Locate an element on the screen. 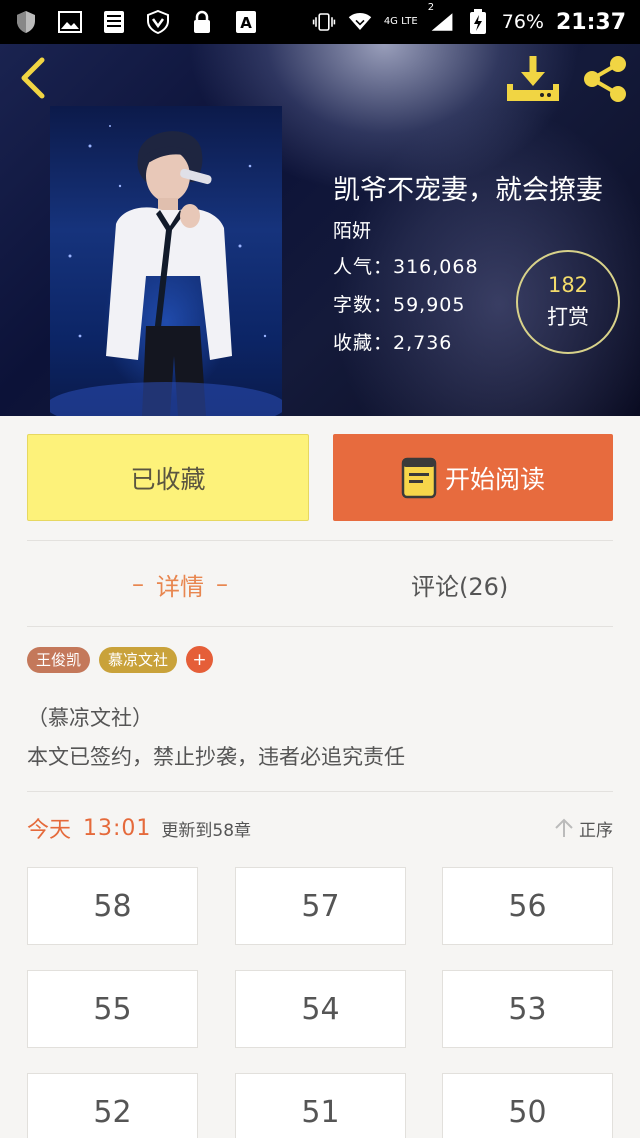 This screenshot has width=640, height=1138. arrow-up-icon is located at coordinates (564, 827).